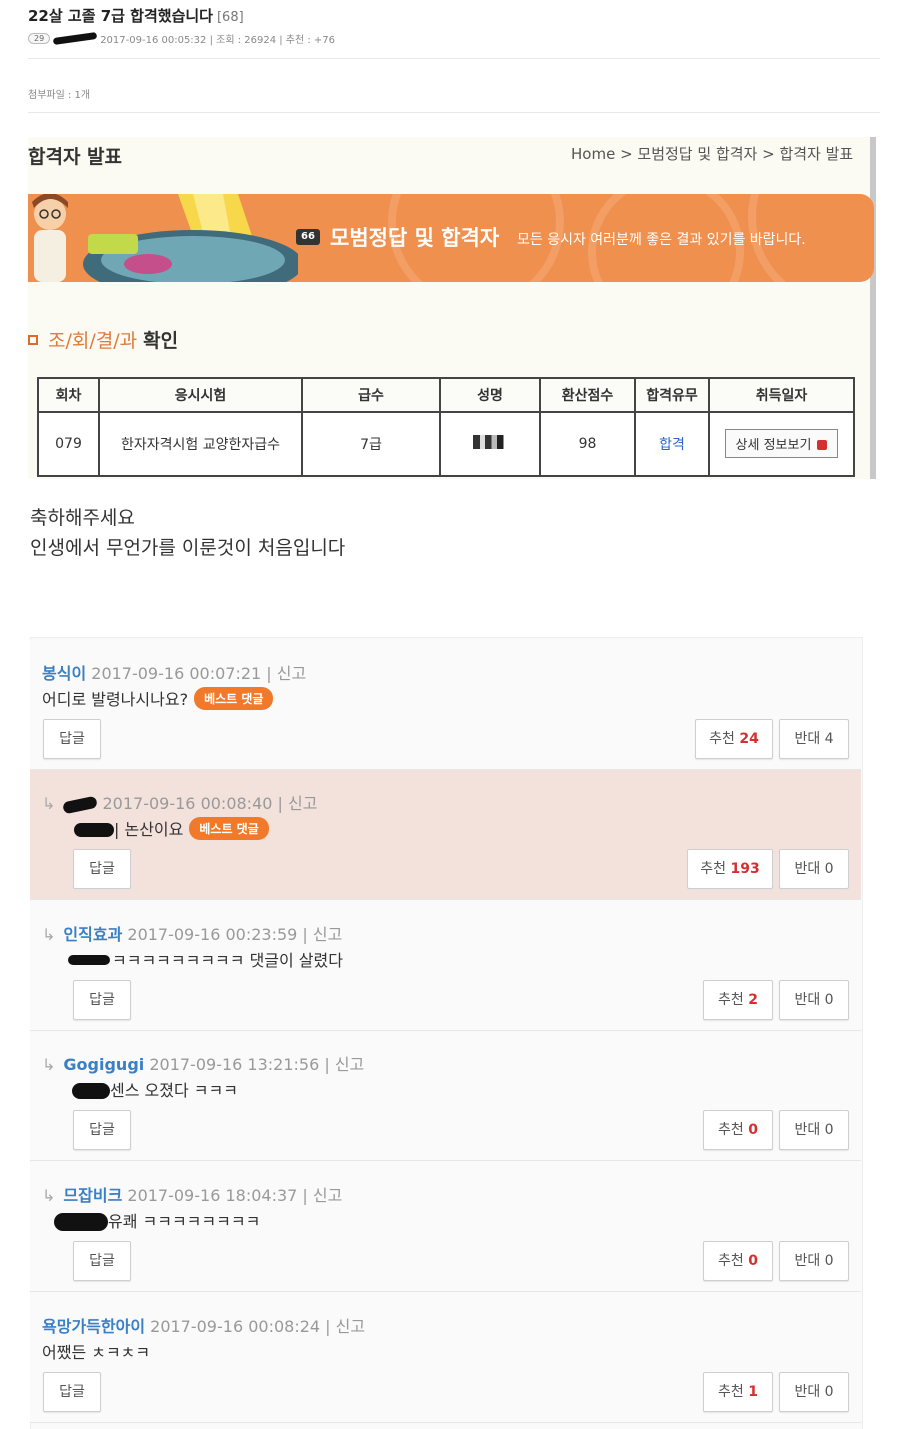  Describe the element at coordinates (773, 445) in the screenshot. I see `detail-info-label: 상세 정보보기` at that location.